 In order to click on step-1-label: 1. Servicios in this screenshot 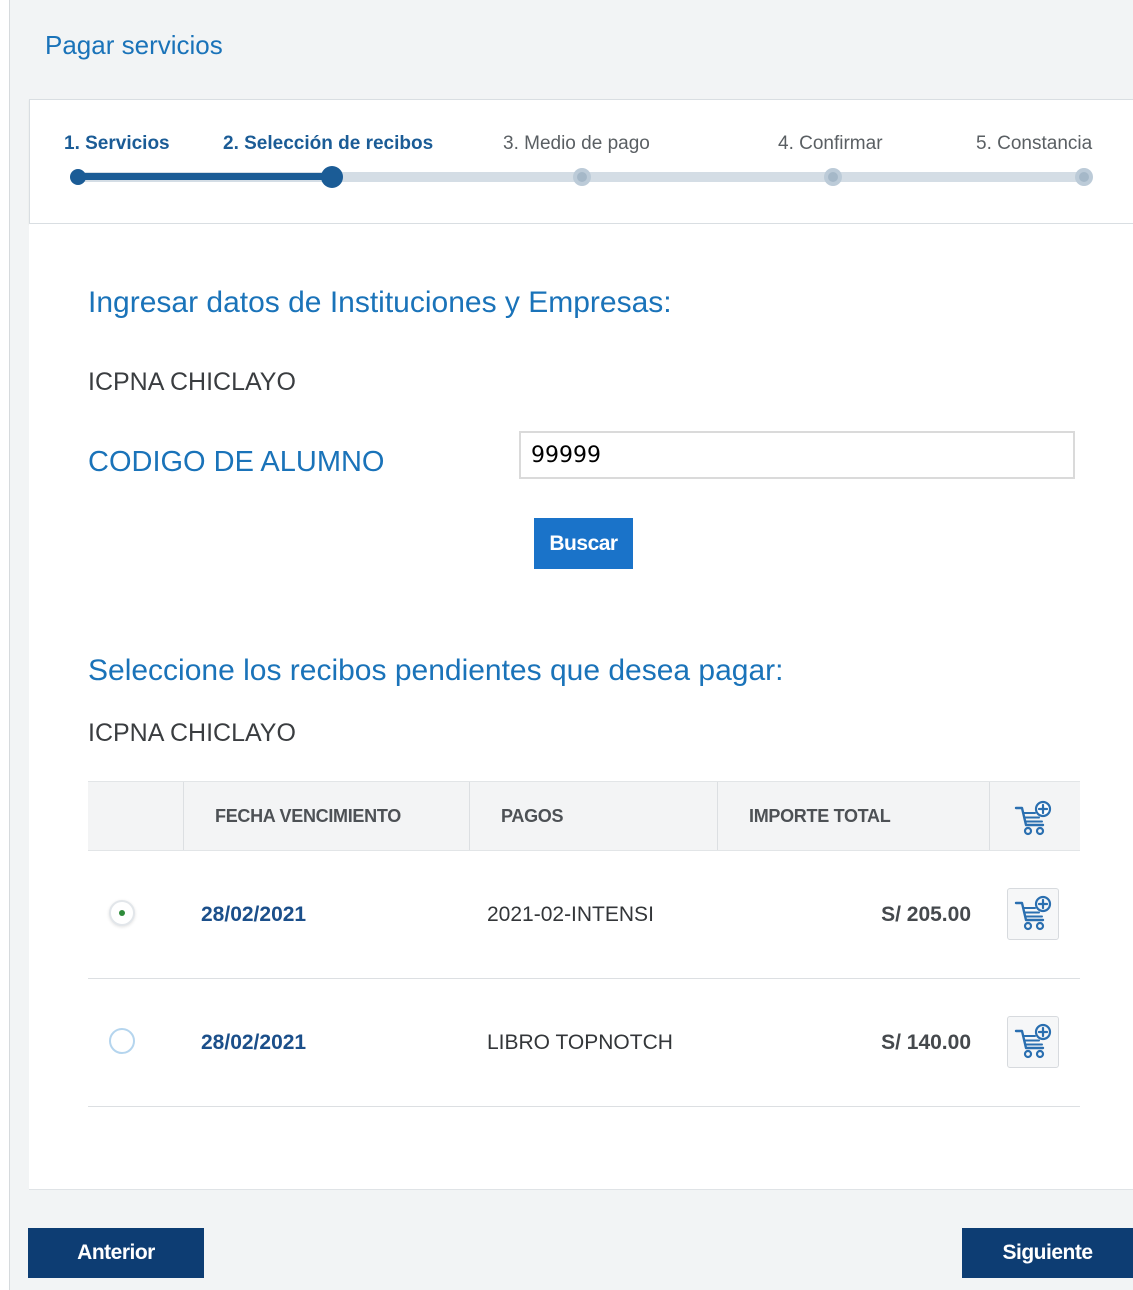, I will do `click(117, 143)`.